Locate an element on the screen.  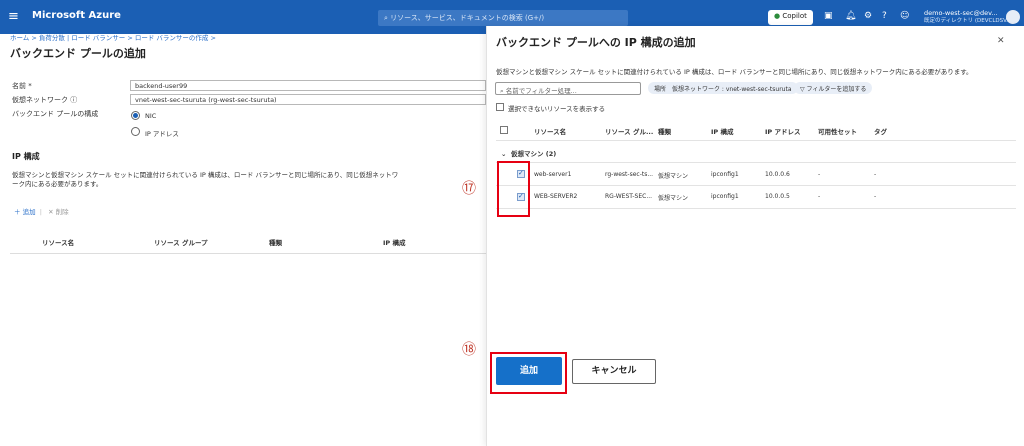
page-title: バックエンド プールの追加 is located at coordinates (78, 53).